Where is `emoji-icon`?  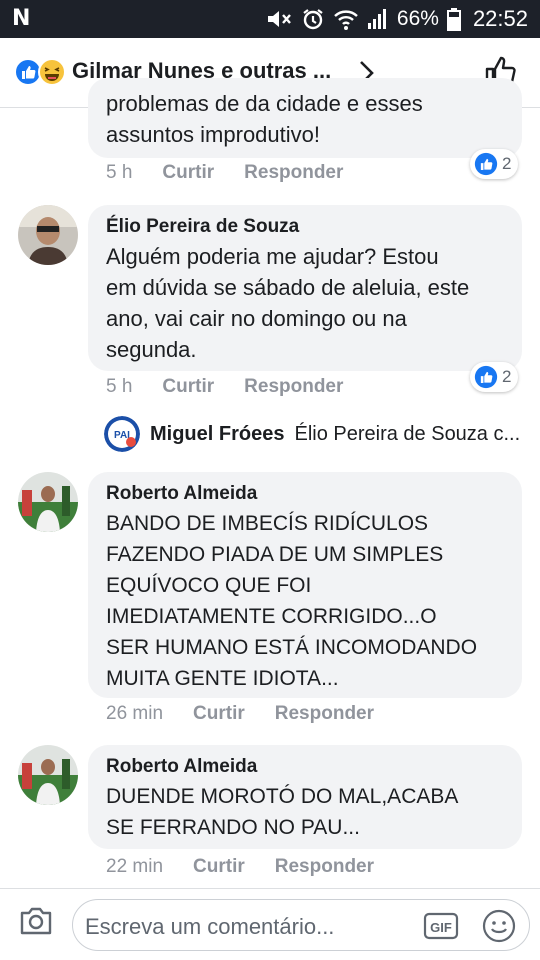 emoji-icon is located at coordinates (499, 926).